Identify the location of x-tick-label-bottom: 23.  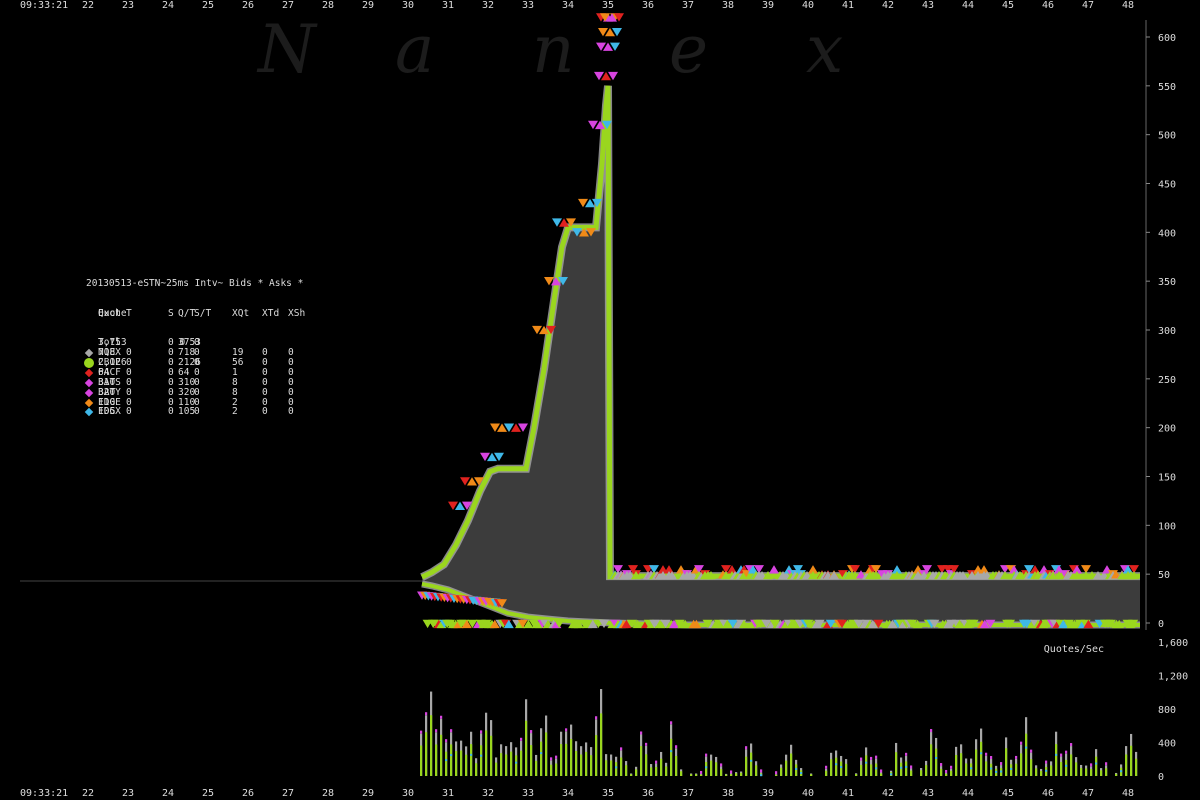
(128, 793).